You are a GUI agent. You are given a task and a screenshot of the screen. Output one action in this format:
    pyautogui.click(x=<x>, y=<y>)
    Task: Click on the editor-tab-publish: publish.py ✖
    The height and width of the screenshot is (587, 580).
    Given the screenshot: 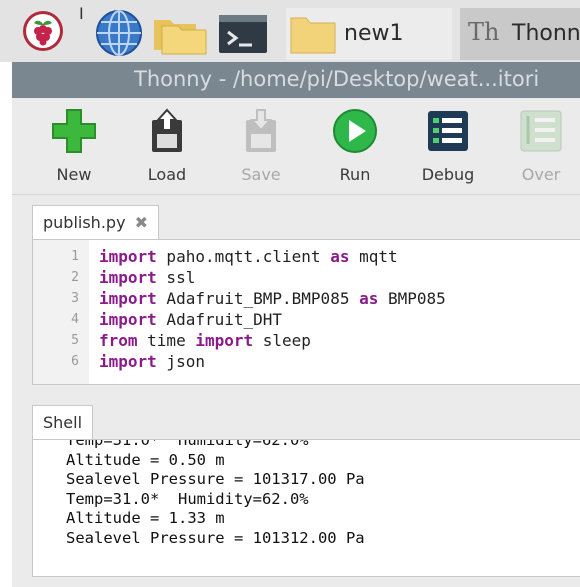 What is the action you would take?
    pyautogui.click(x=96, y=222)
    